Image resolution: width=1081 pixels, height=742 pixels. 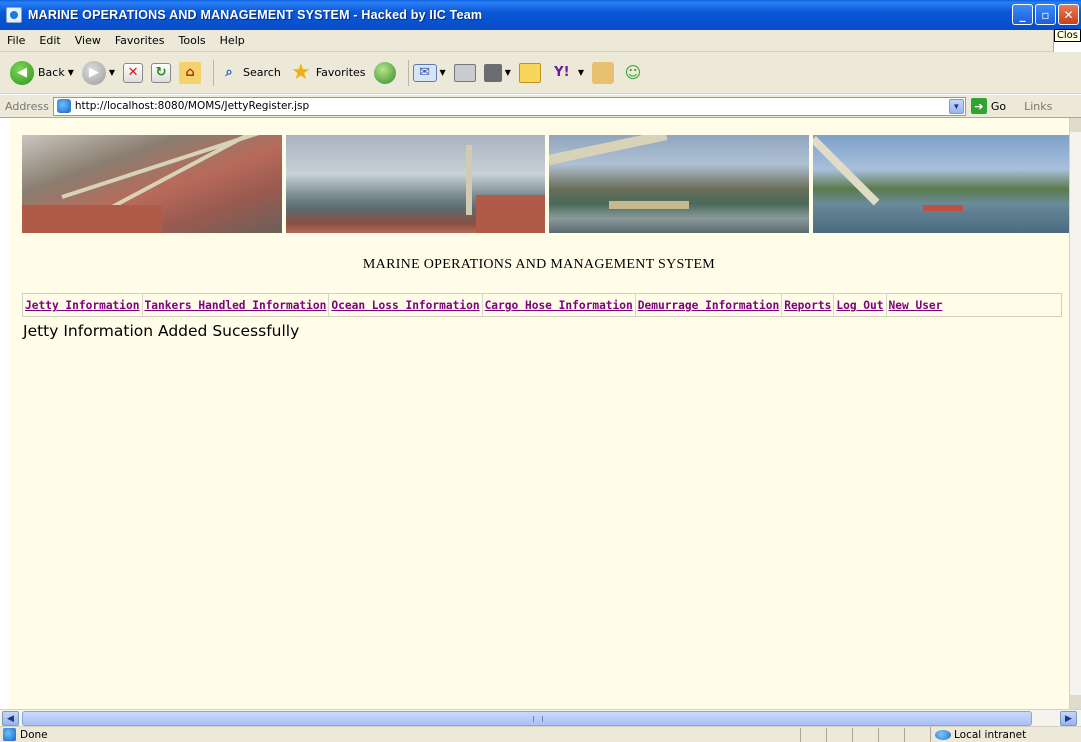 I want to click on banner-image-harbour, so click(x=415, y=184).